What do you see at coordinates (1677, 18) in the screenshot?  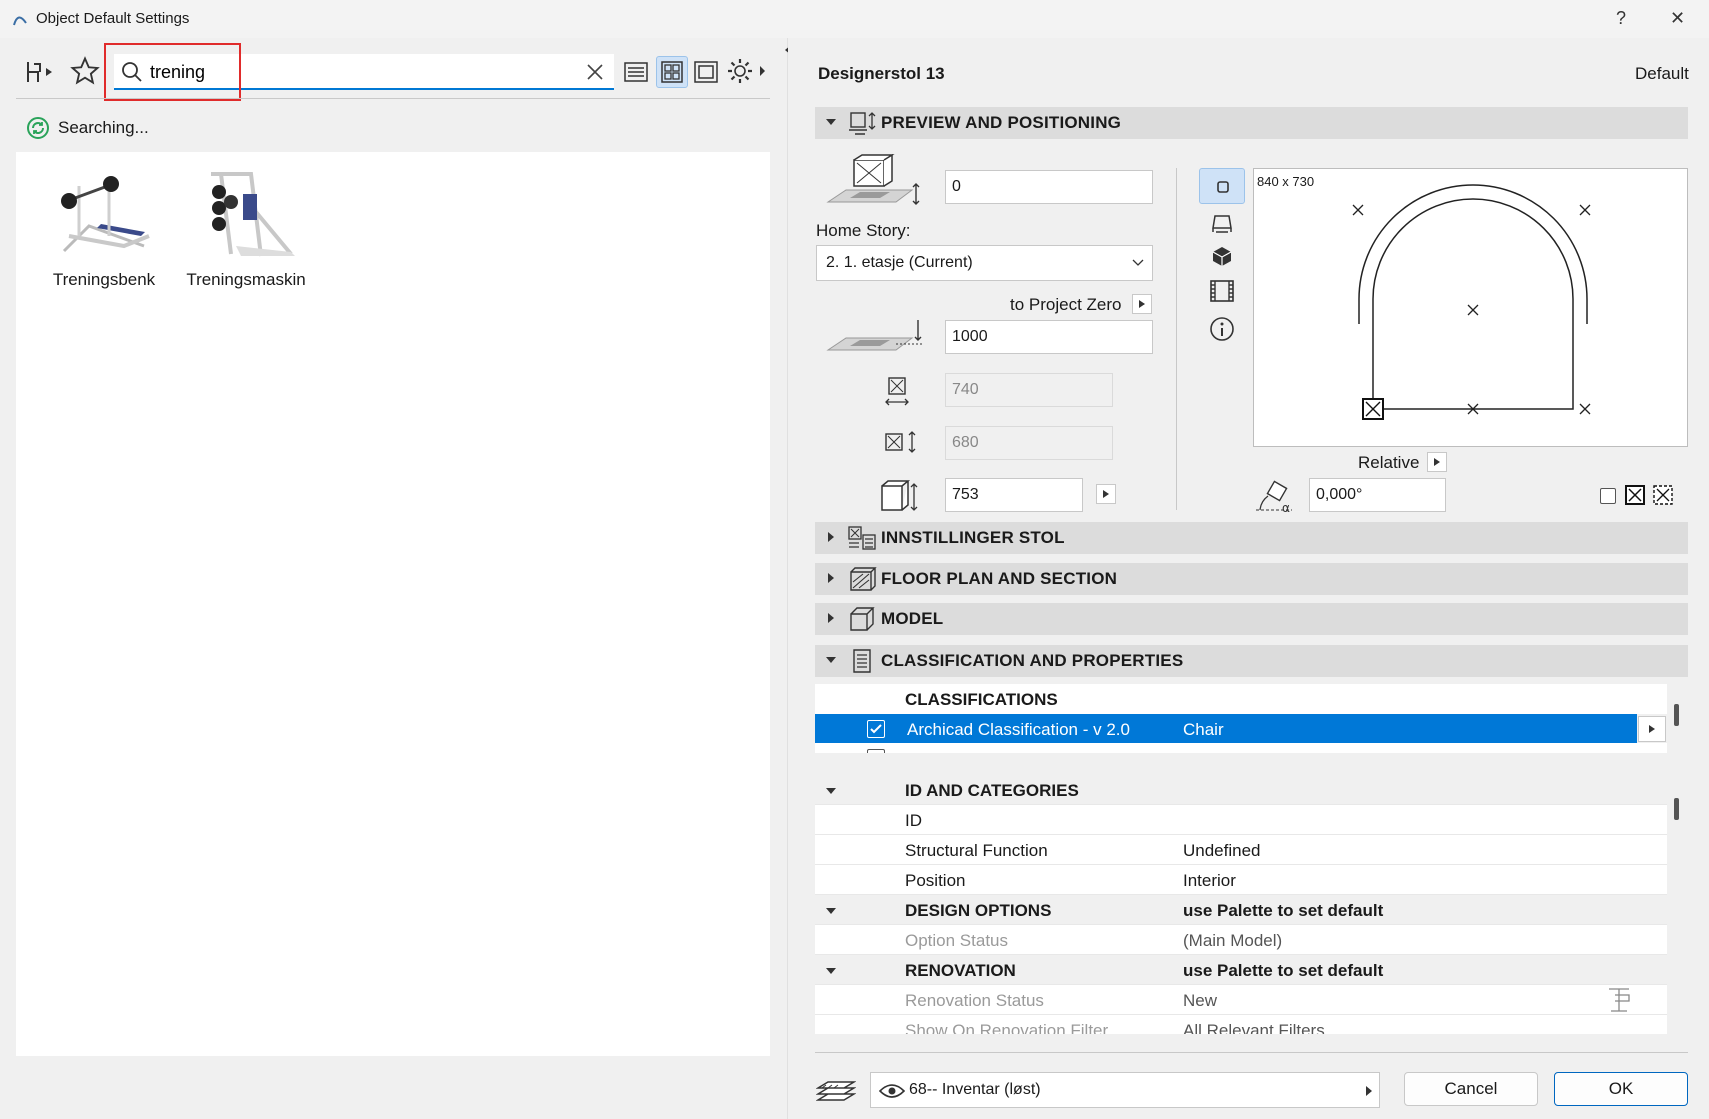 I see `close-button: ✕` at bounding box center [1677, 18].